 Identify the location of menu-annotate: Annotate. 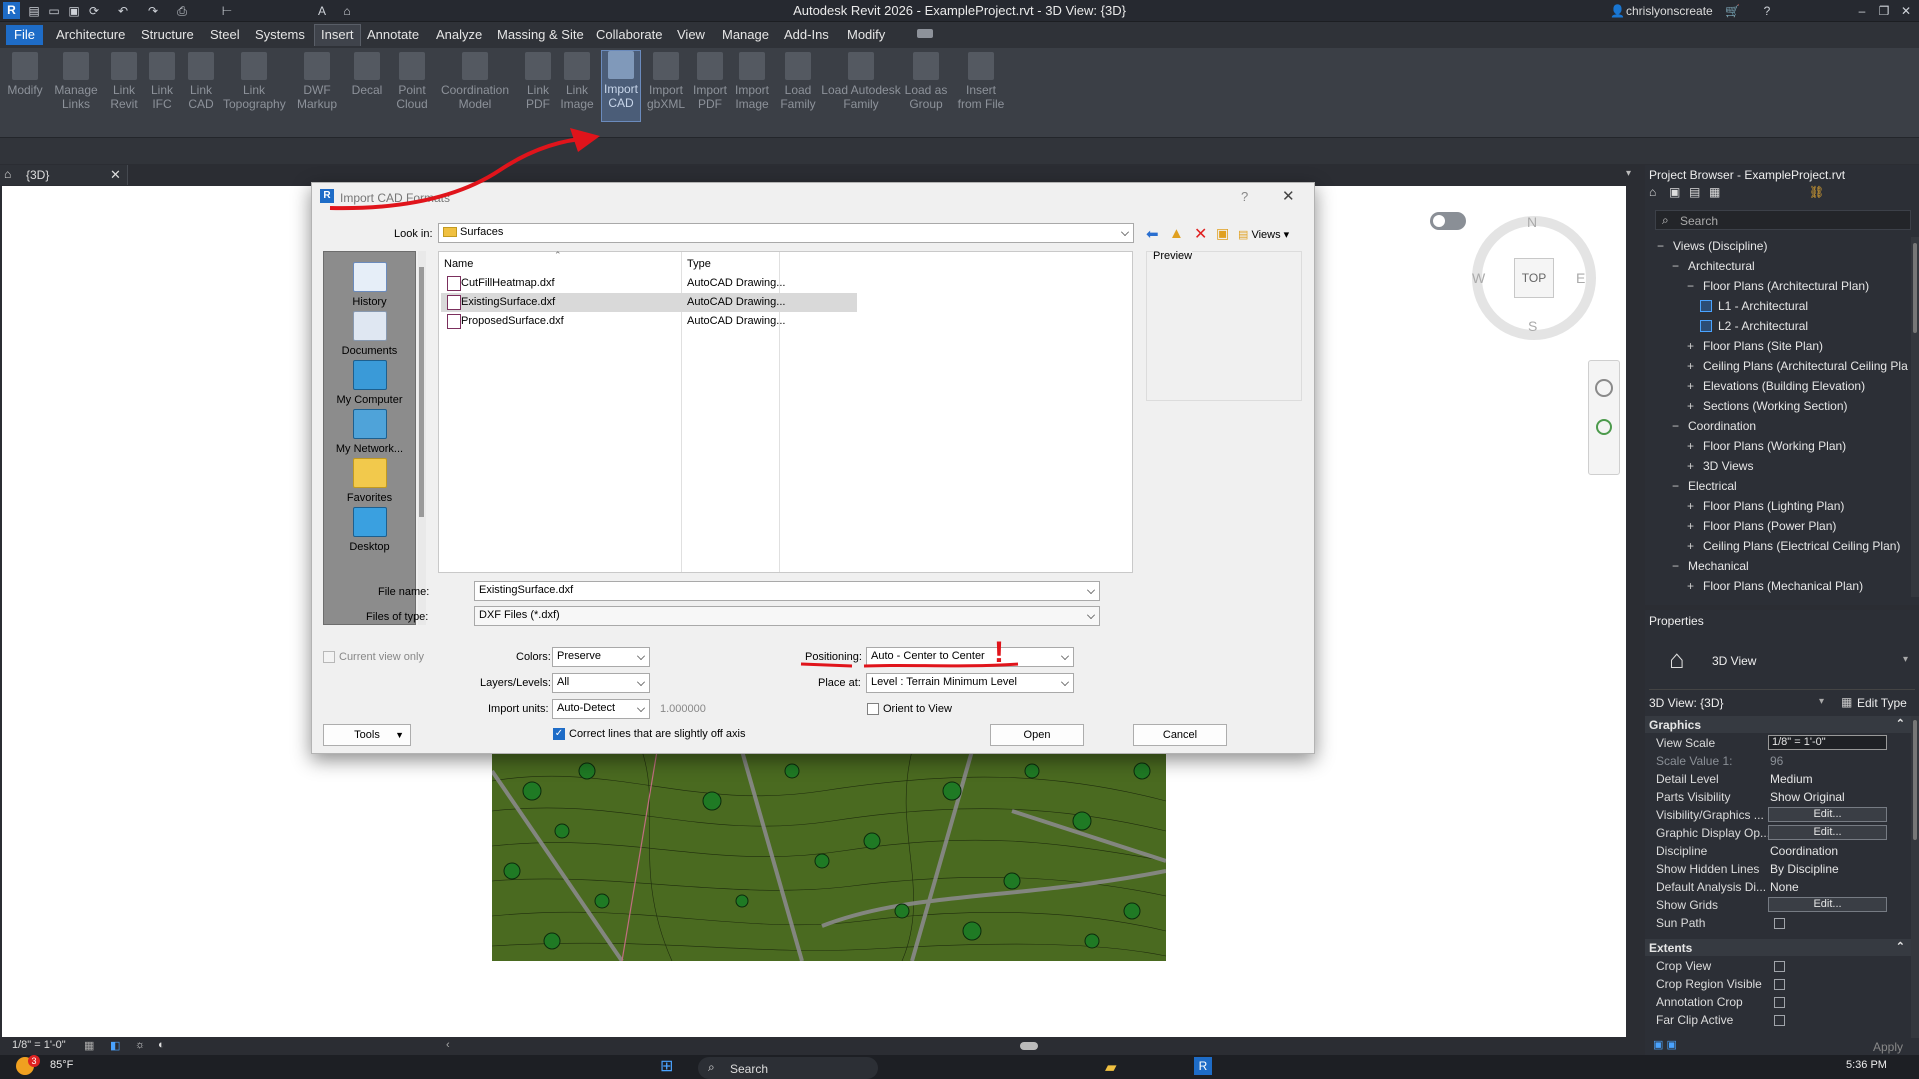
(393, 36).